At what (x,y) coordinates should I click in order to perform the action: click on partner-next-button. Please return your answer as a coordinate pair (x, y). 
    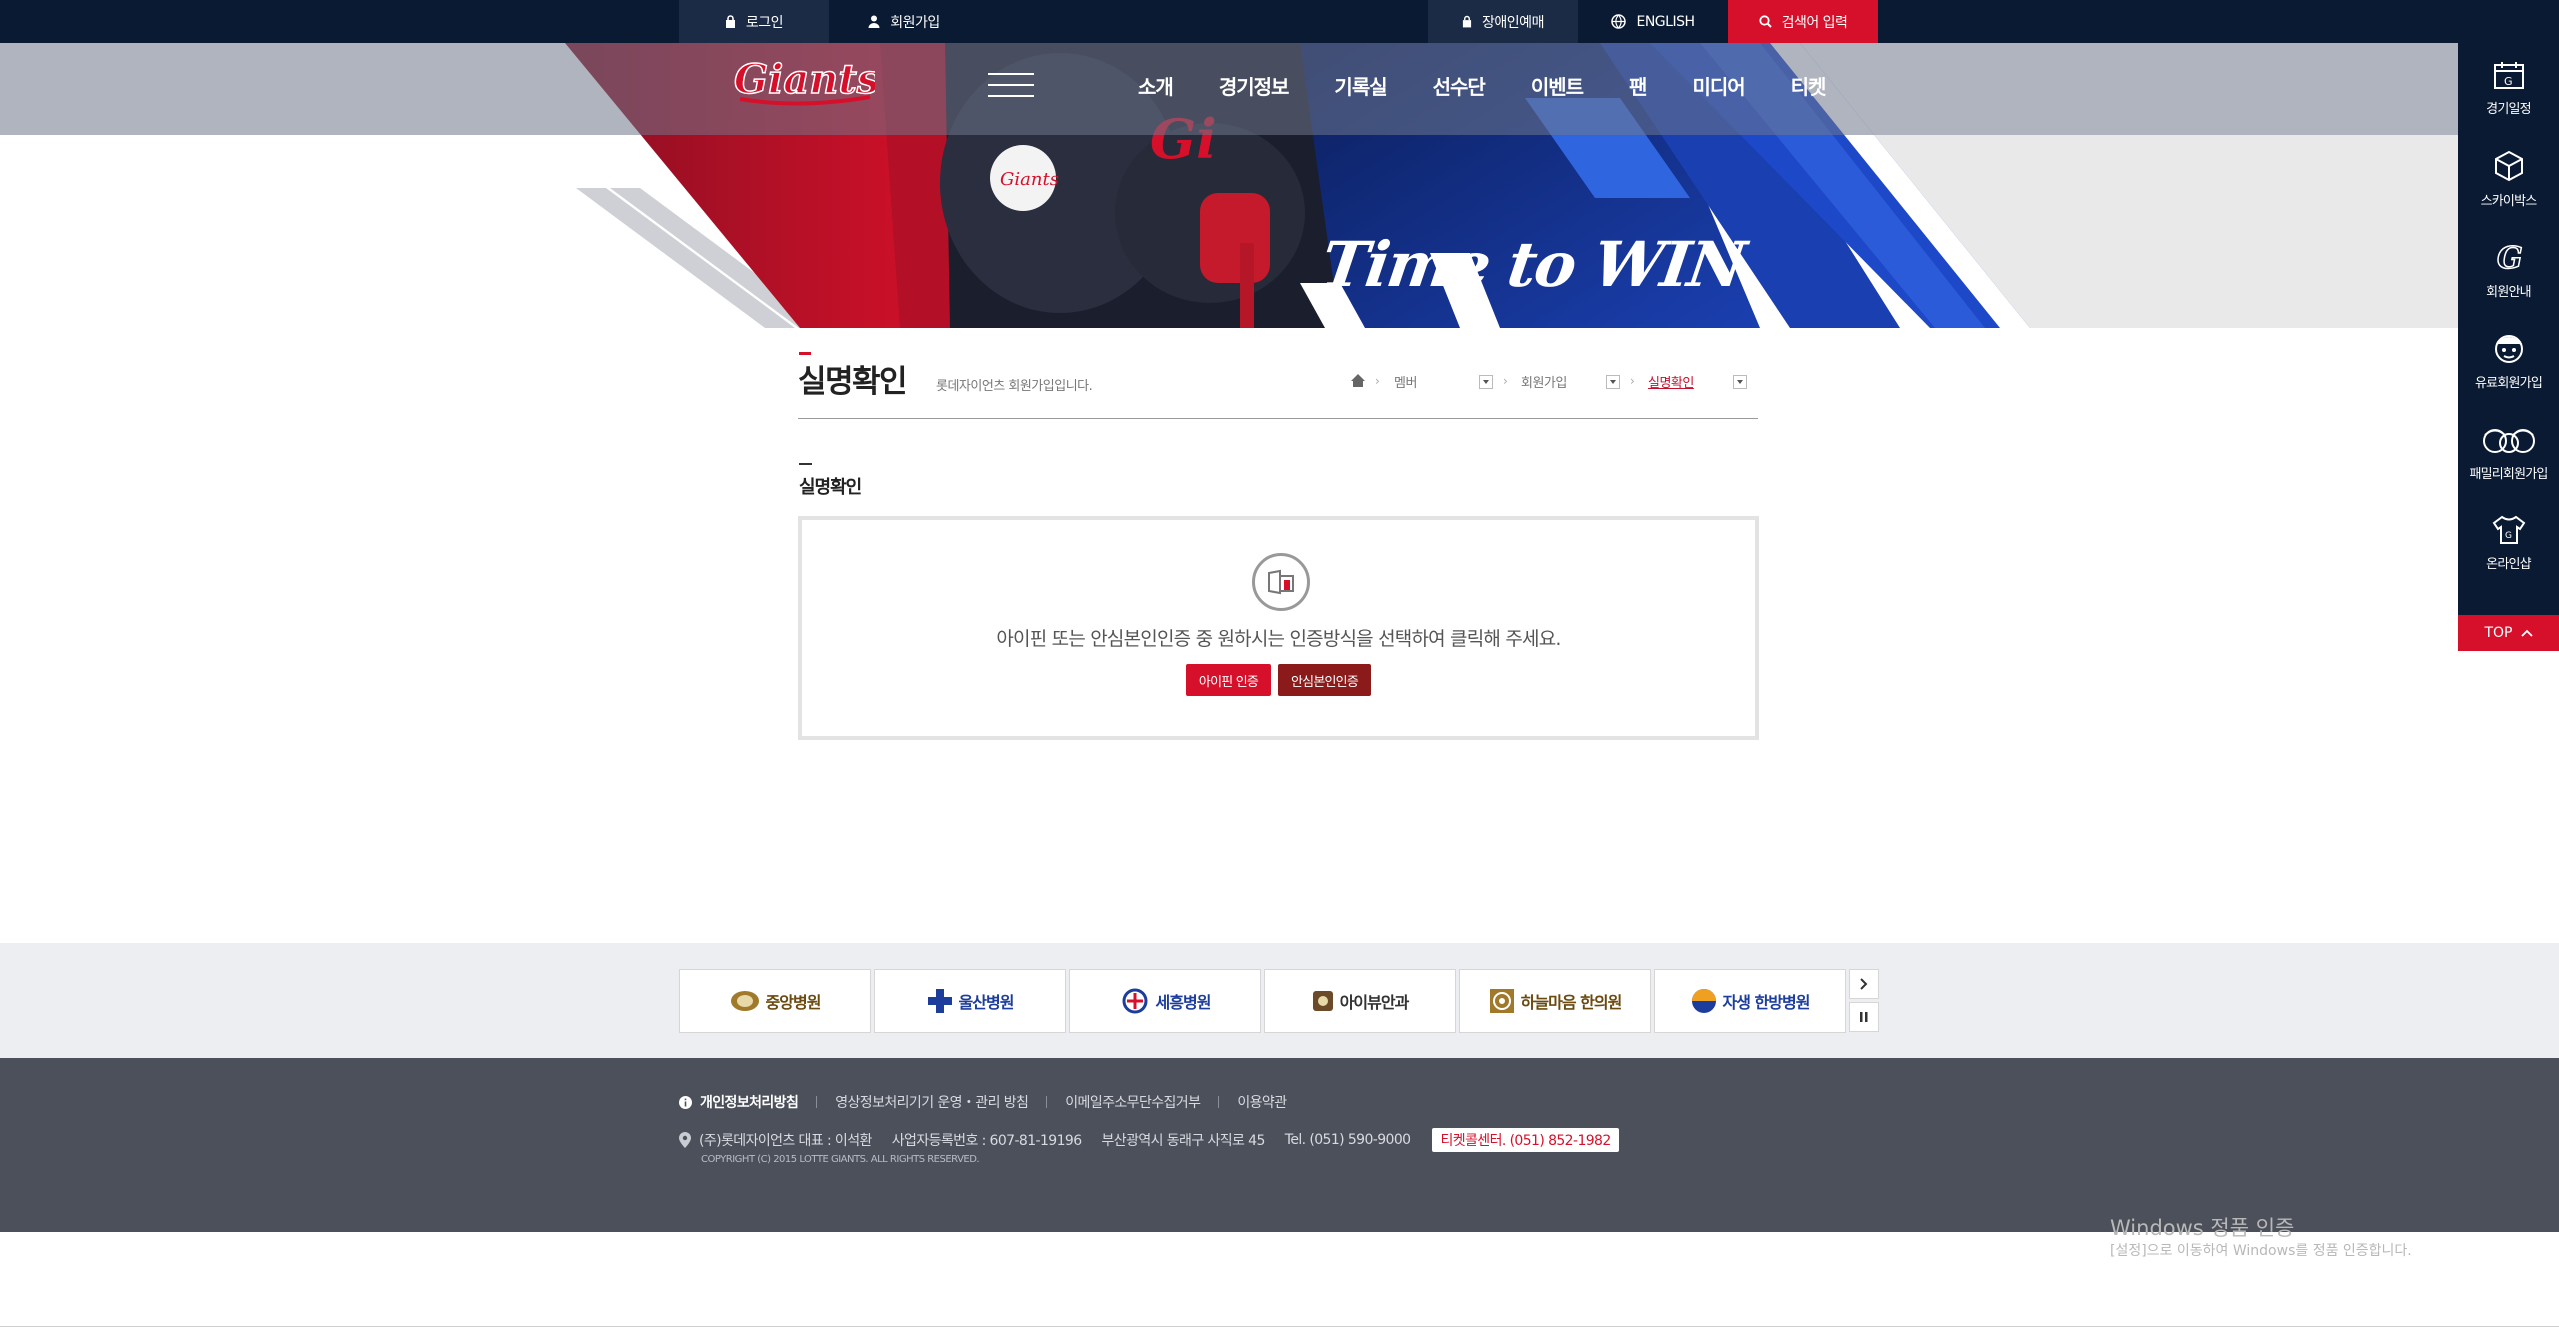
    Looking at the image, I should click on (1864, 984).